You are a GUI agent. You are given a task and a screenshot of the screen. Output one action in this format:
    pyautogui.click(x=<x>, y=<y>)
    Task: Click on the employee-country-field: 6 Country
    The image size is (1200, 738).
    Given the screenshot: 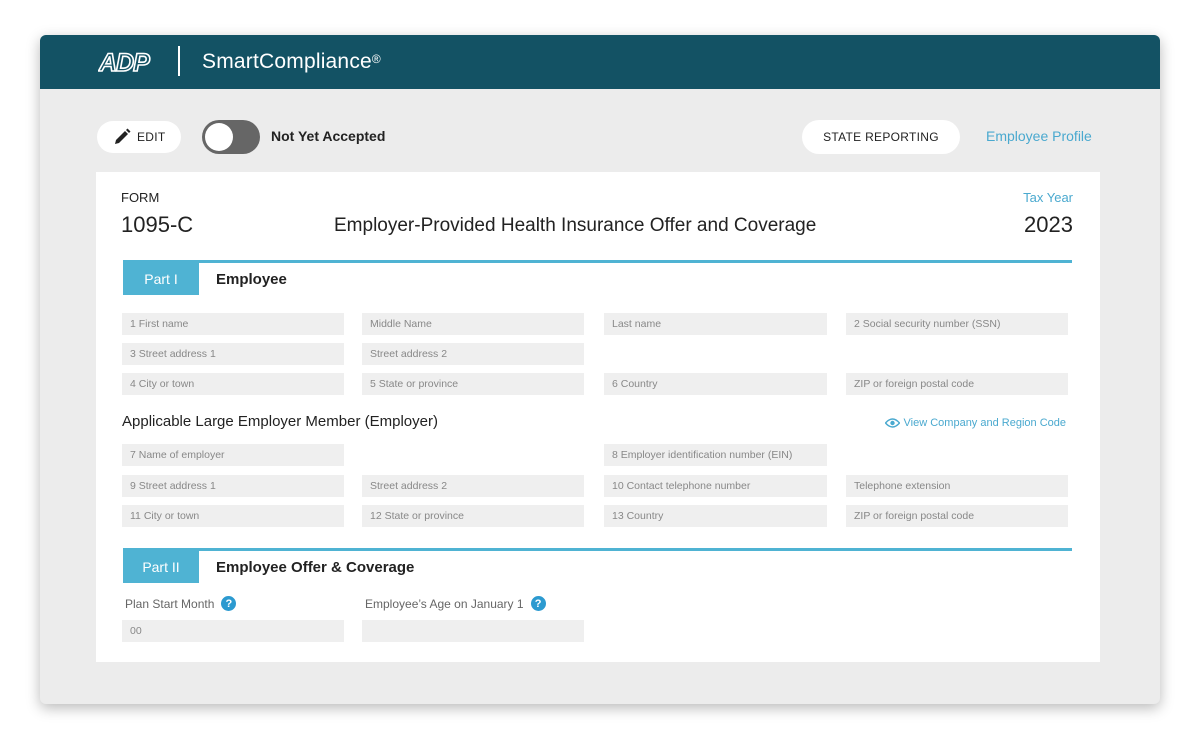 What is the action you would take?
    pyautogui.click(x=715, y=384)
    